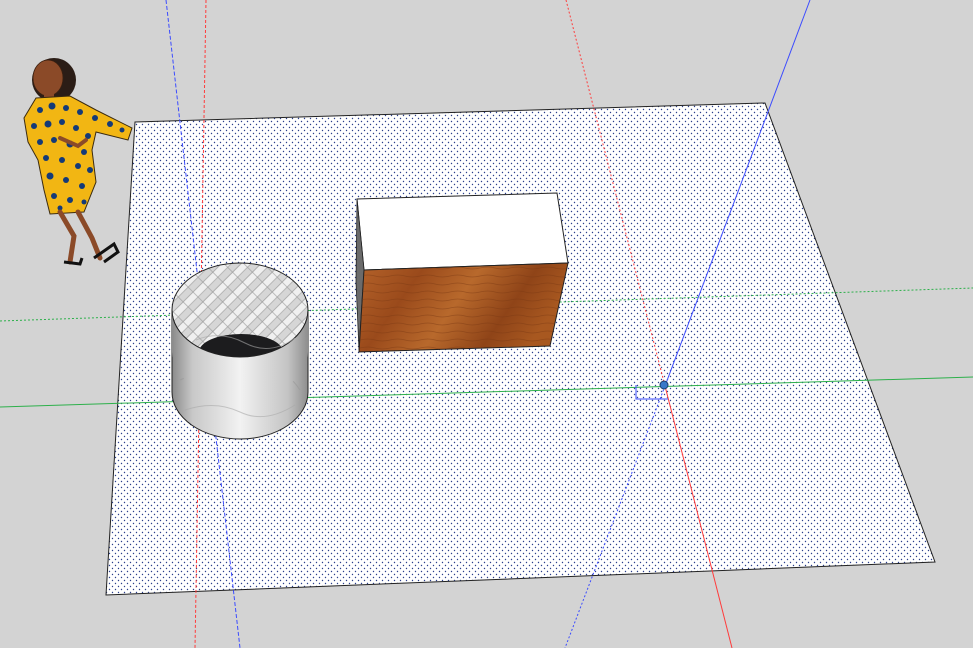  What do you see at coordinates (462, 231) in the screenshot?
I see `box-top-face` at bounding box center [462, 231].